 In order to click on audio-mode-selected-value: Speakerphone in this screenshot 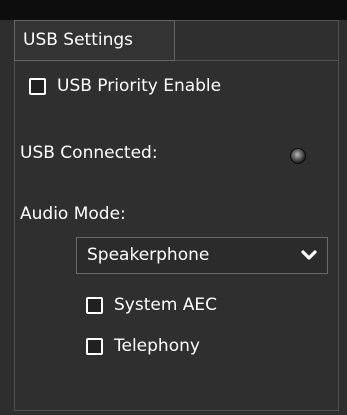, I will do `click(148, 255)`.